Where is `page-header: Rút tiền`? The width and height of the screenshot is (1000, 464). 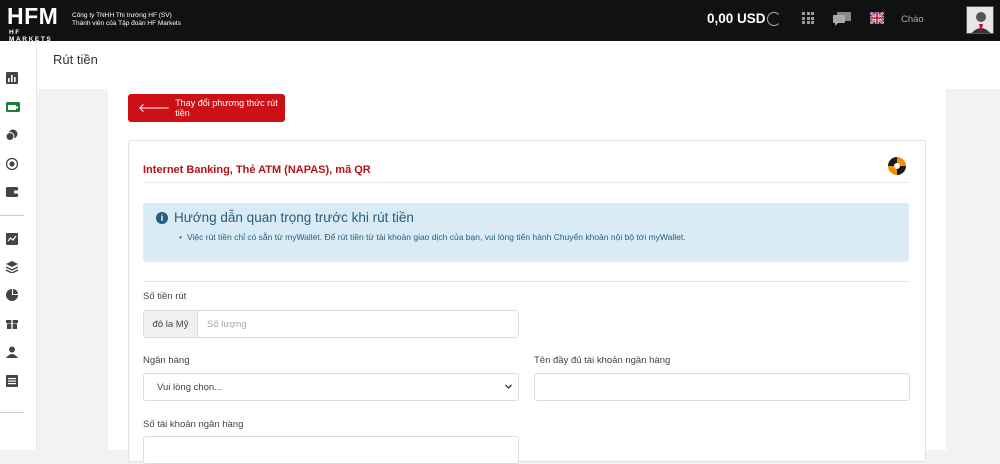
page-header: Rút tiền is located at coordinates (518, 65).